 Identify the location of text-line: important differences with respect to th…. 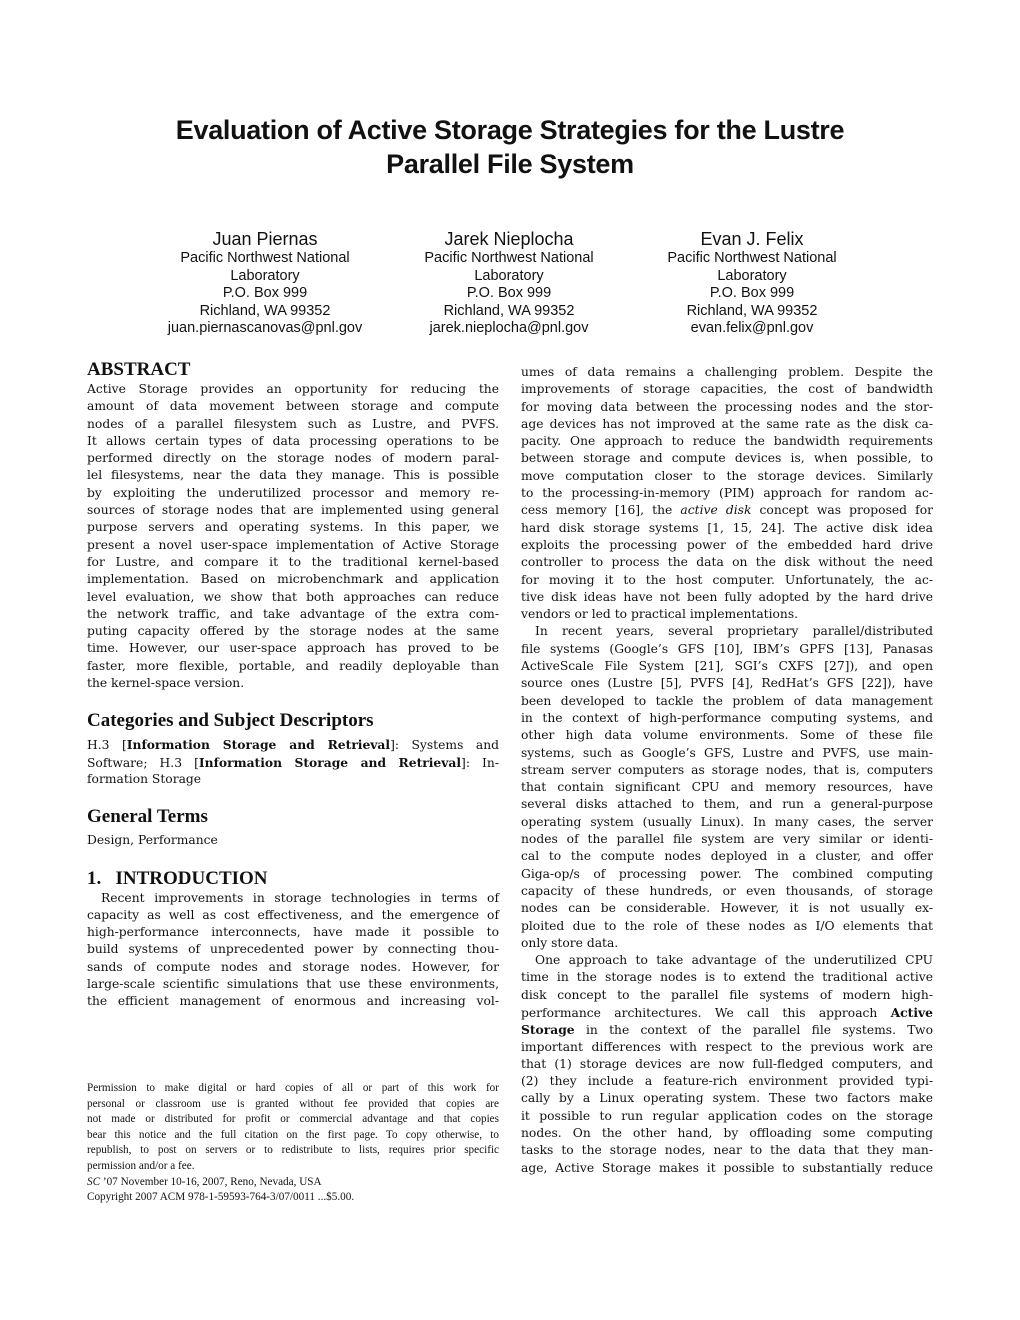
(727, 1046).